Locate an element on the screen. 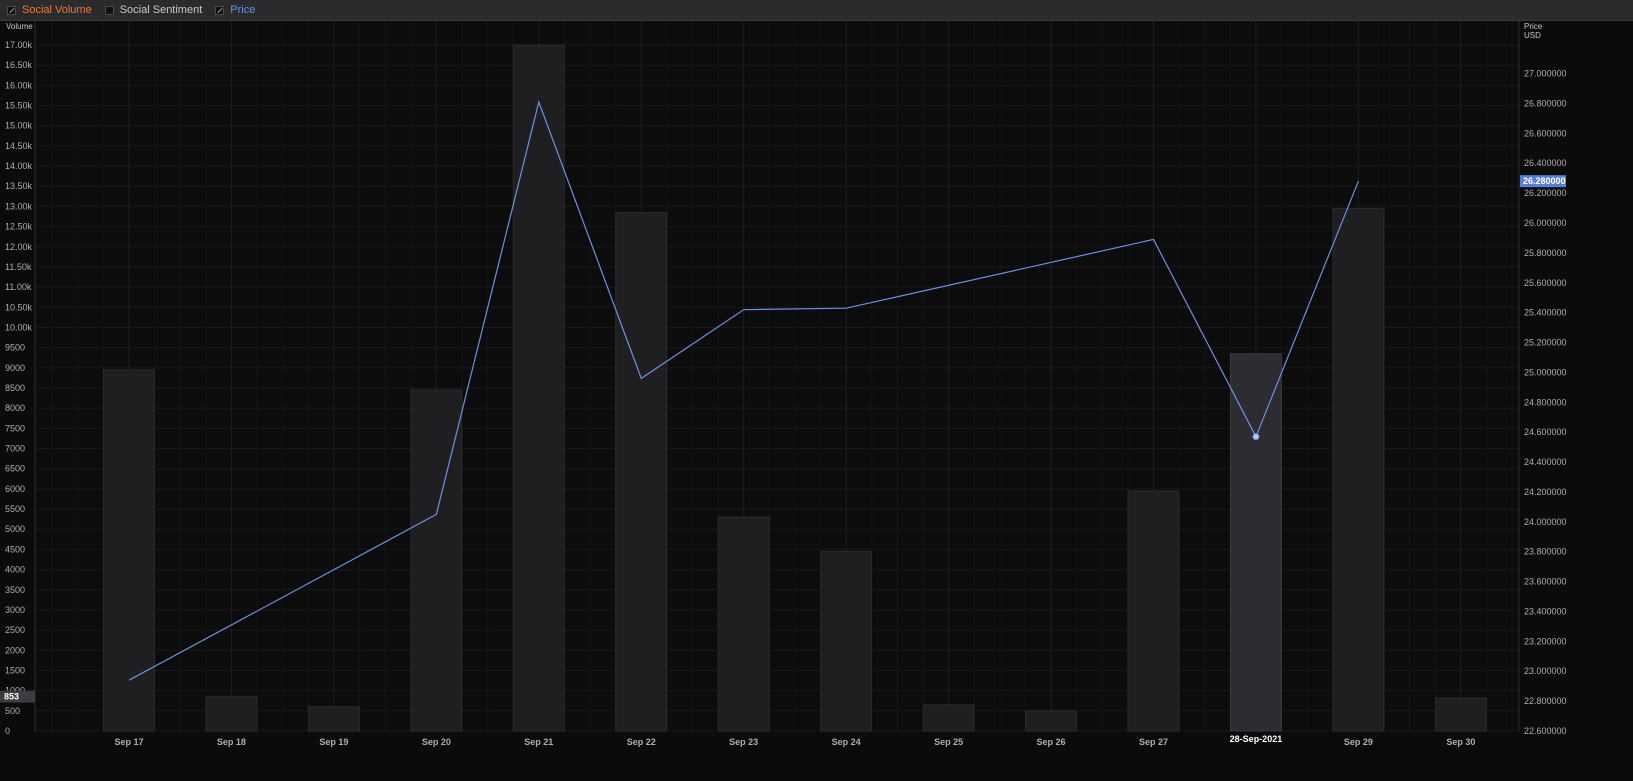  right-tick-label: 22.800000 is located at coordinates (1545, 701).